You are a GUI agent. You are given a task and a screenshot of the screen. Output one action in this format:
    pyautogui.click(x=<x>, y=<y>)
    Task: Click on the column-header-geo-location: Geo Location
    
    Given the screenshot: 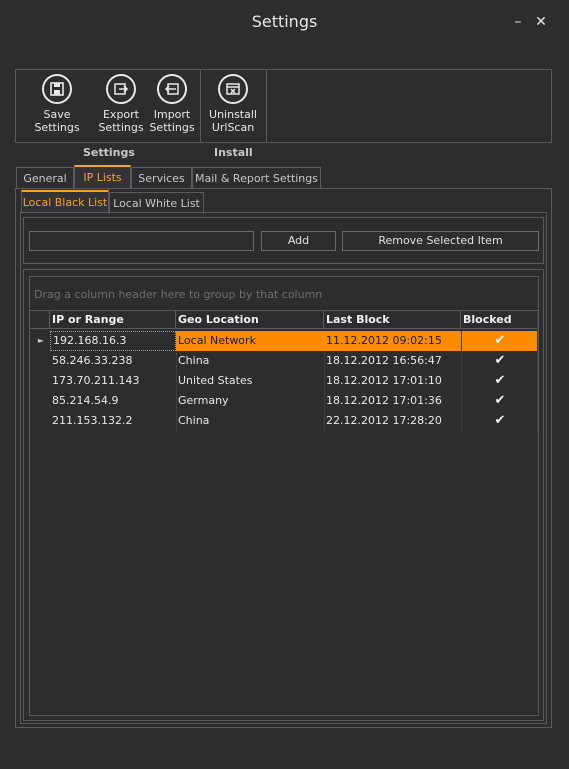 What is the action you would take?
    pyautogui.click(x=250, y=319)
    